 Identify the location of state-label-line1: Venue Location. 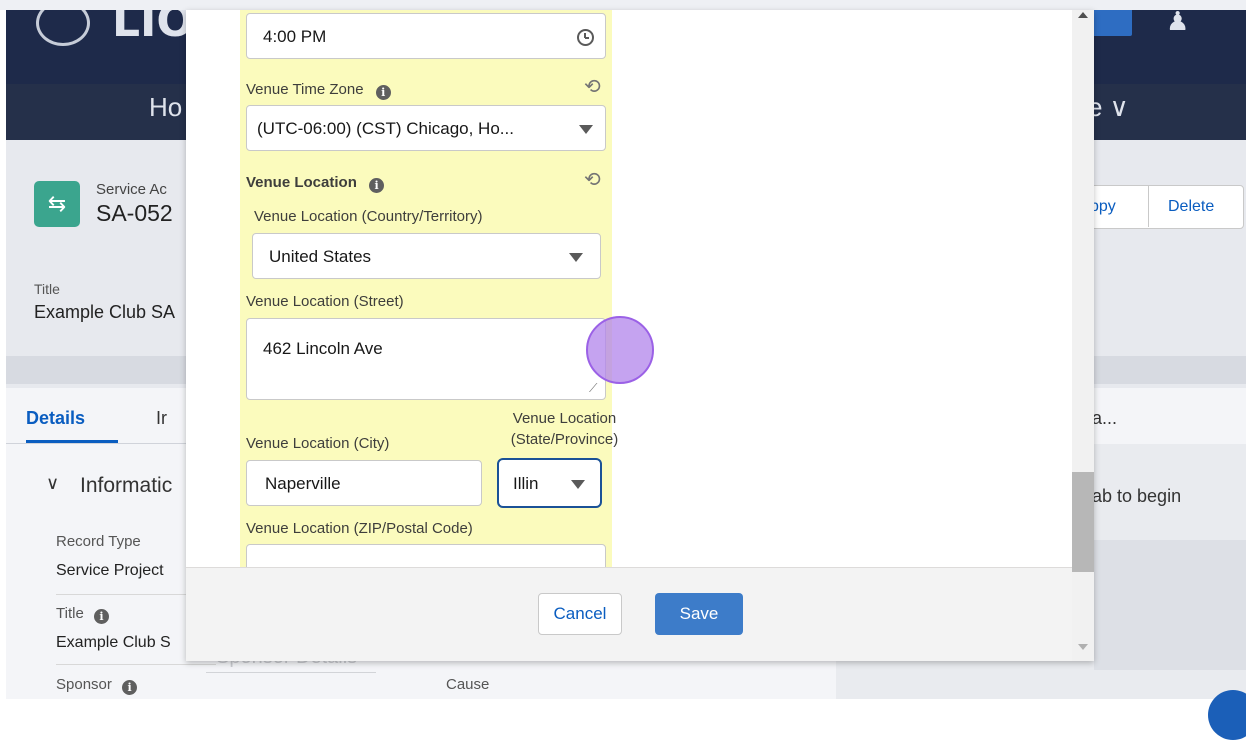
(564, 418).